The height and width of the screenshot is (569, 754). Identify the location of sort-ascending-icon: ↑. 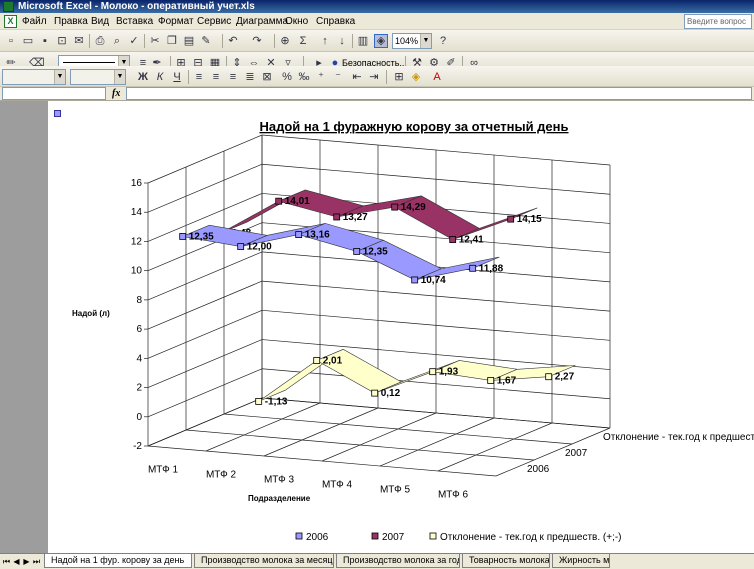
(325, 41).